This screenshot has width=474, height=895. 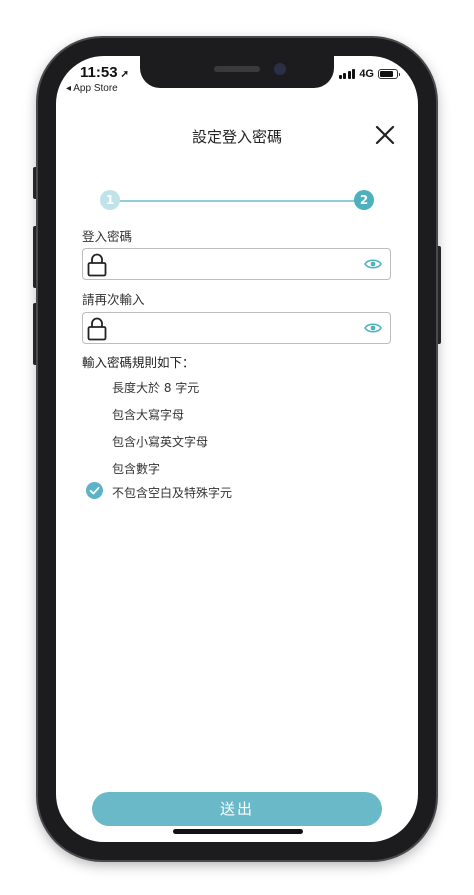 I want to click on battery-fill, so click(x=387, y=74).